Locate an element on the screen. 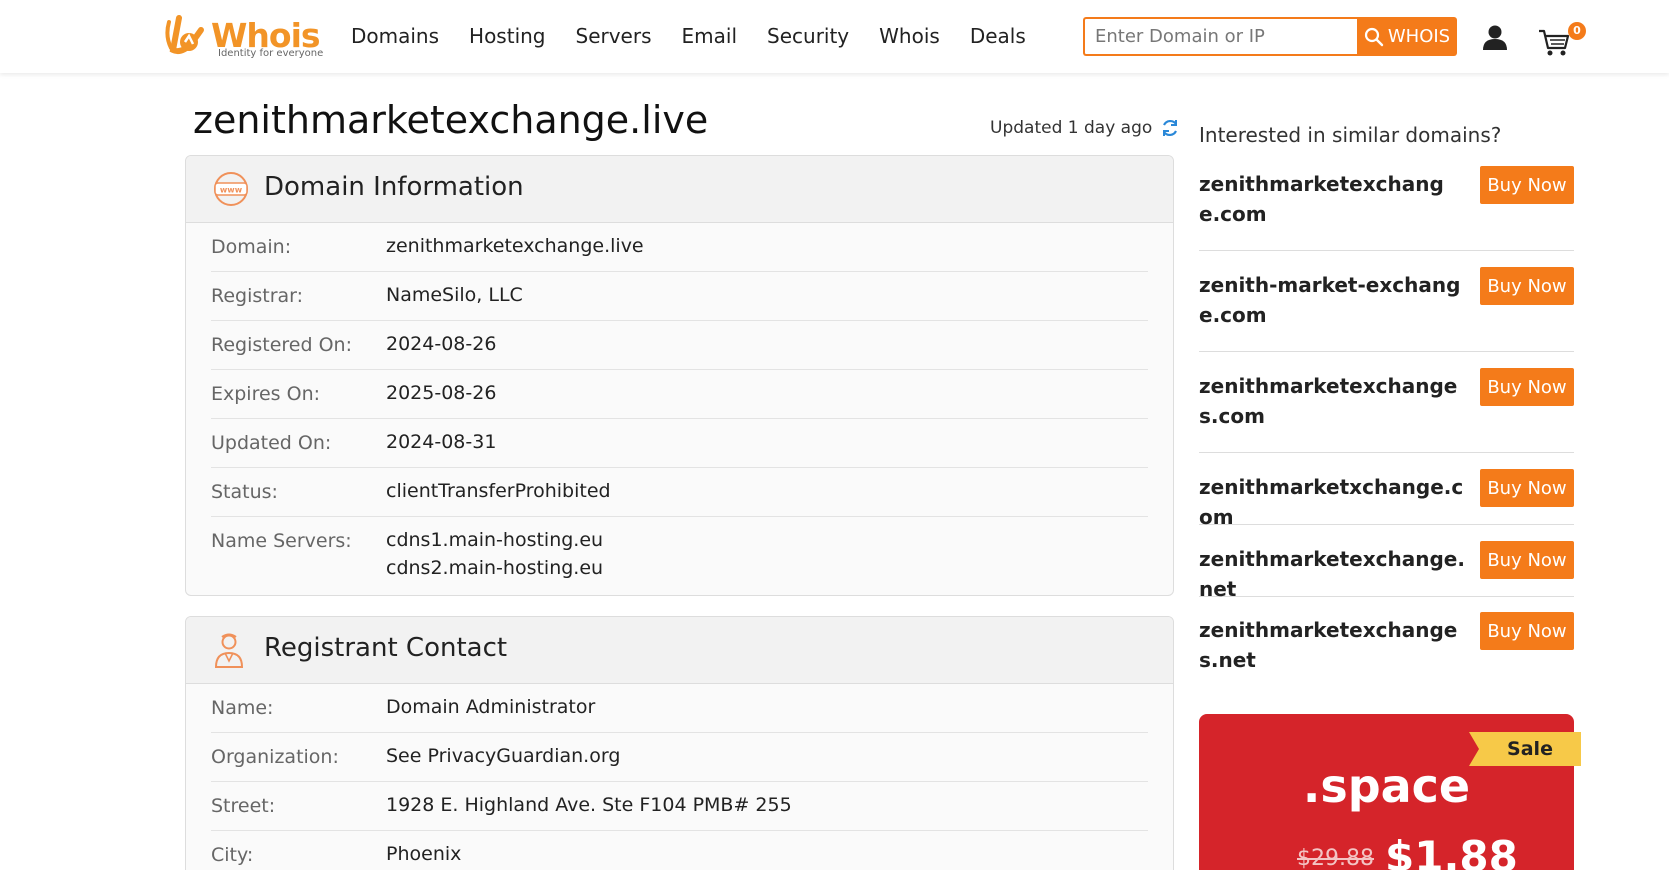 Image resolution: width=1669 pixels, height=870 pixels. card-header: www Domain Information is located at coordinates (679, 189).